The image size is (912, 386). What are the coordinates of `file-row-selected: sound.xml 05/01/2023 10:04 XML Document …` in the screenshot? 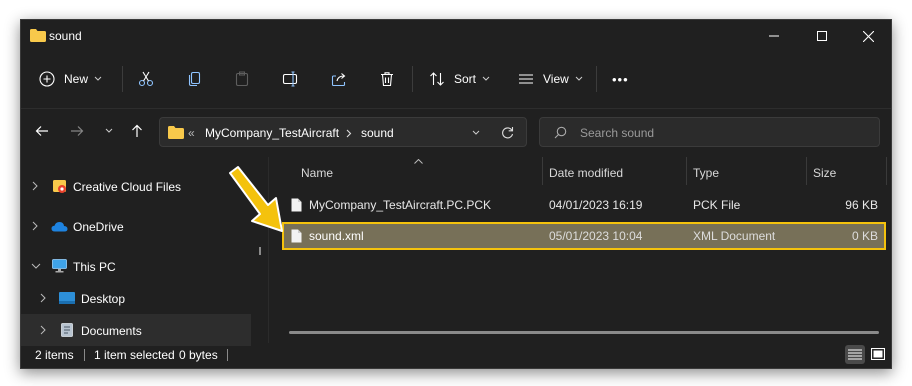 It's located at (584, 236).